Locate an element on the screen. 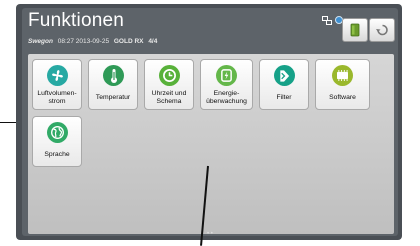 The height and width of the screenshot is (246, 420). thermometer-icon is located at coordinates (113, 75).